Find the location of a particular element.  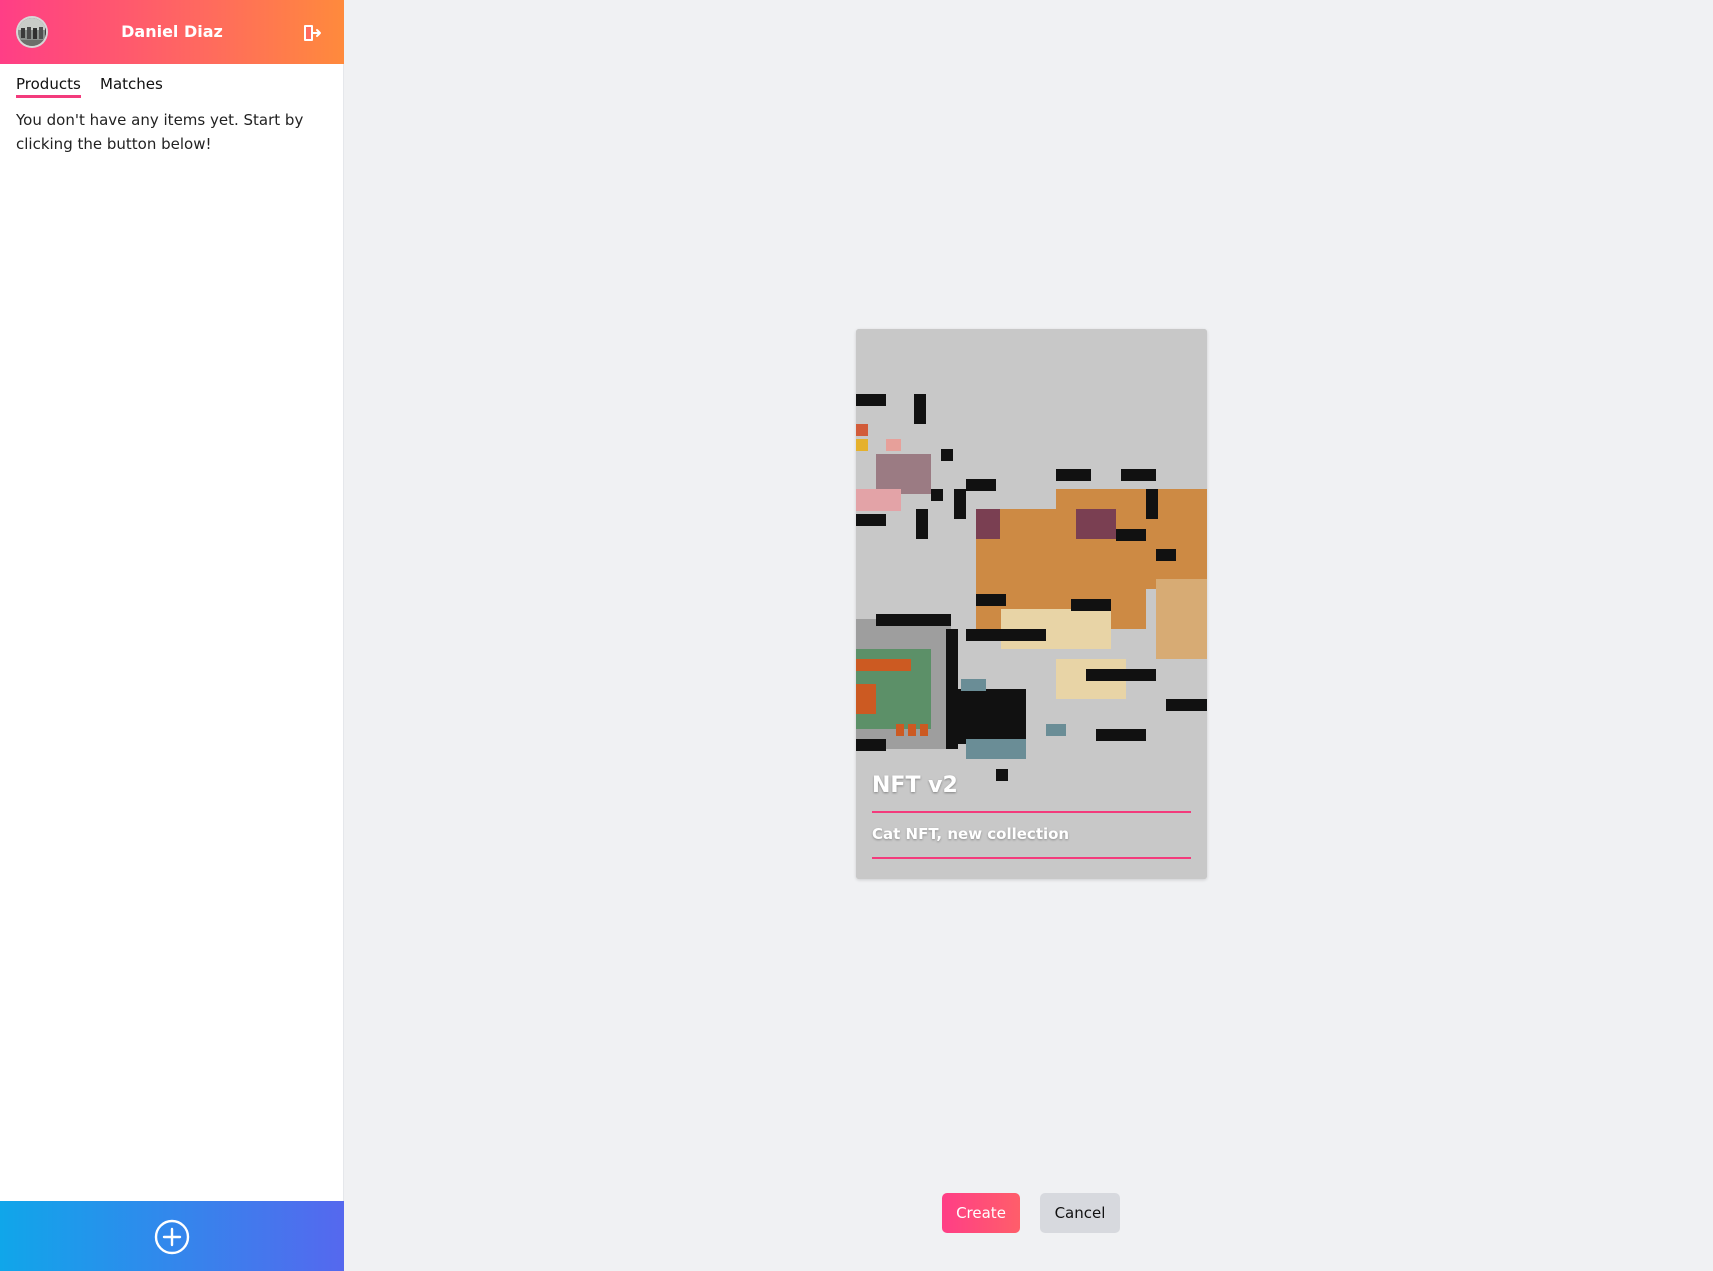

create-button: Create is located at coordinates (981, 1213).